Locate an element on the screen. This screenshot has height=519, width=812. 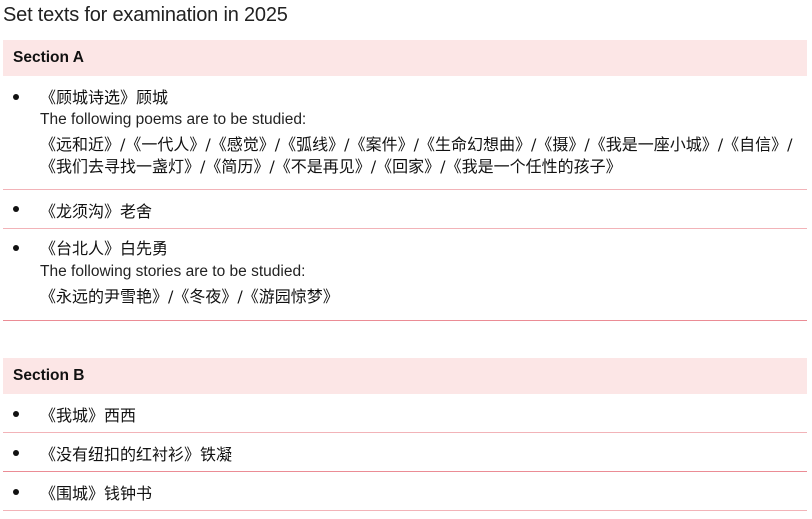
works-line: 《我们去寻找一盏灯》/《简历》/《不是再见》/《回家》/《我是一个任性的孩子》 is located at coordinates (331, 166).